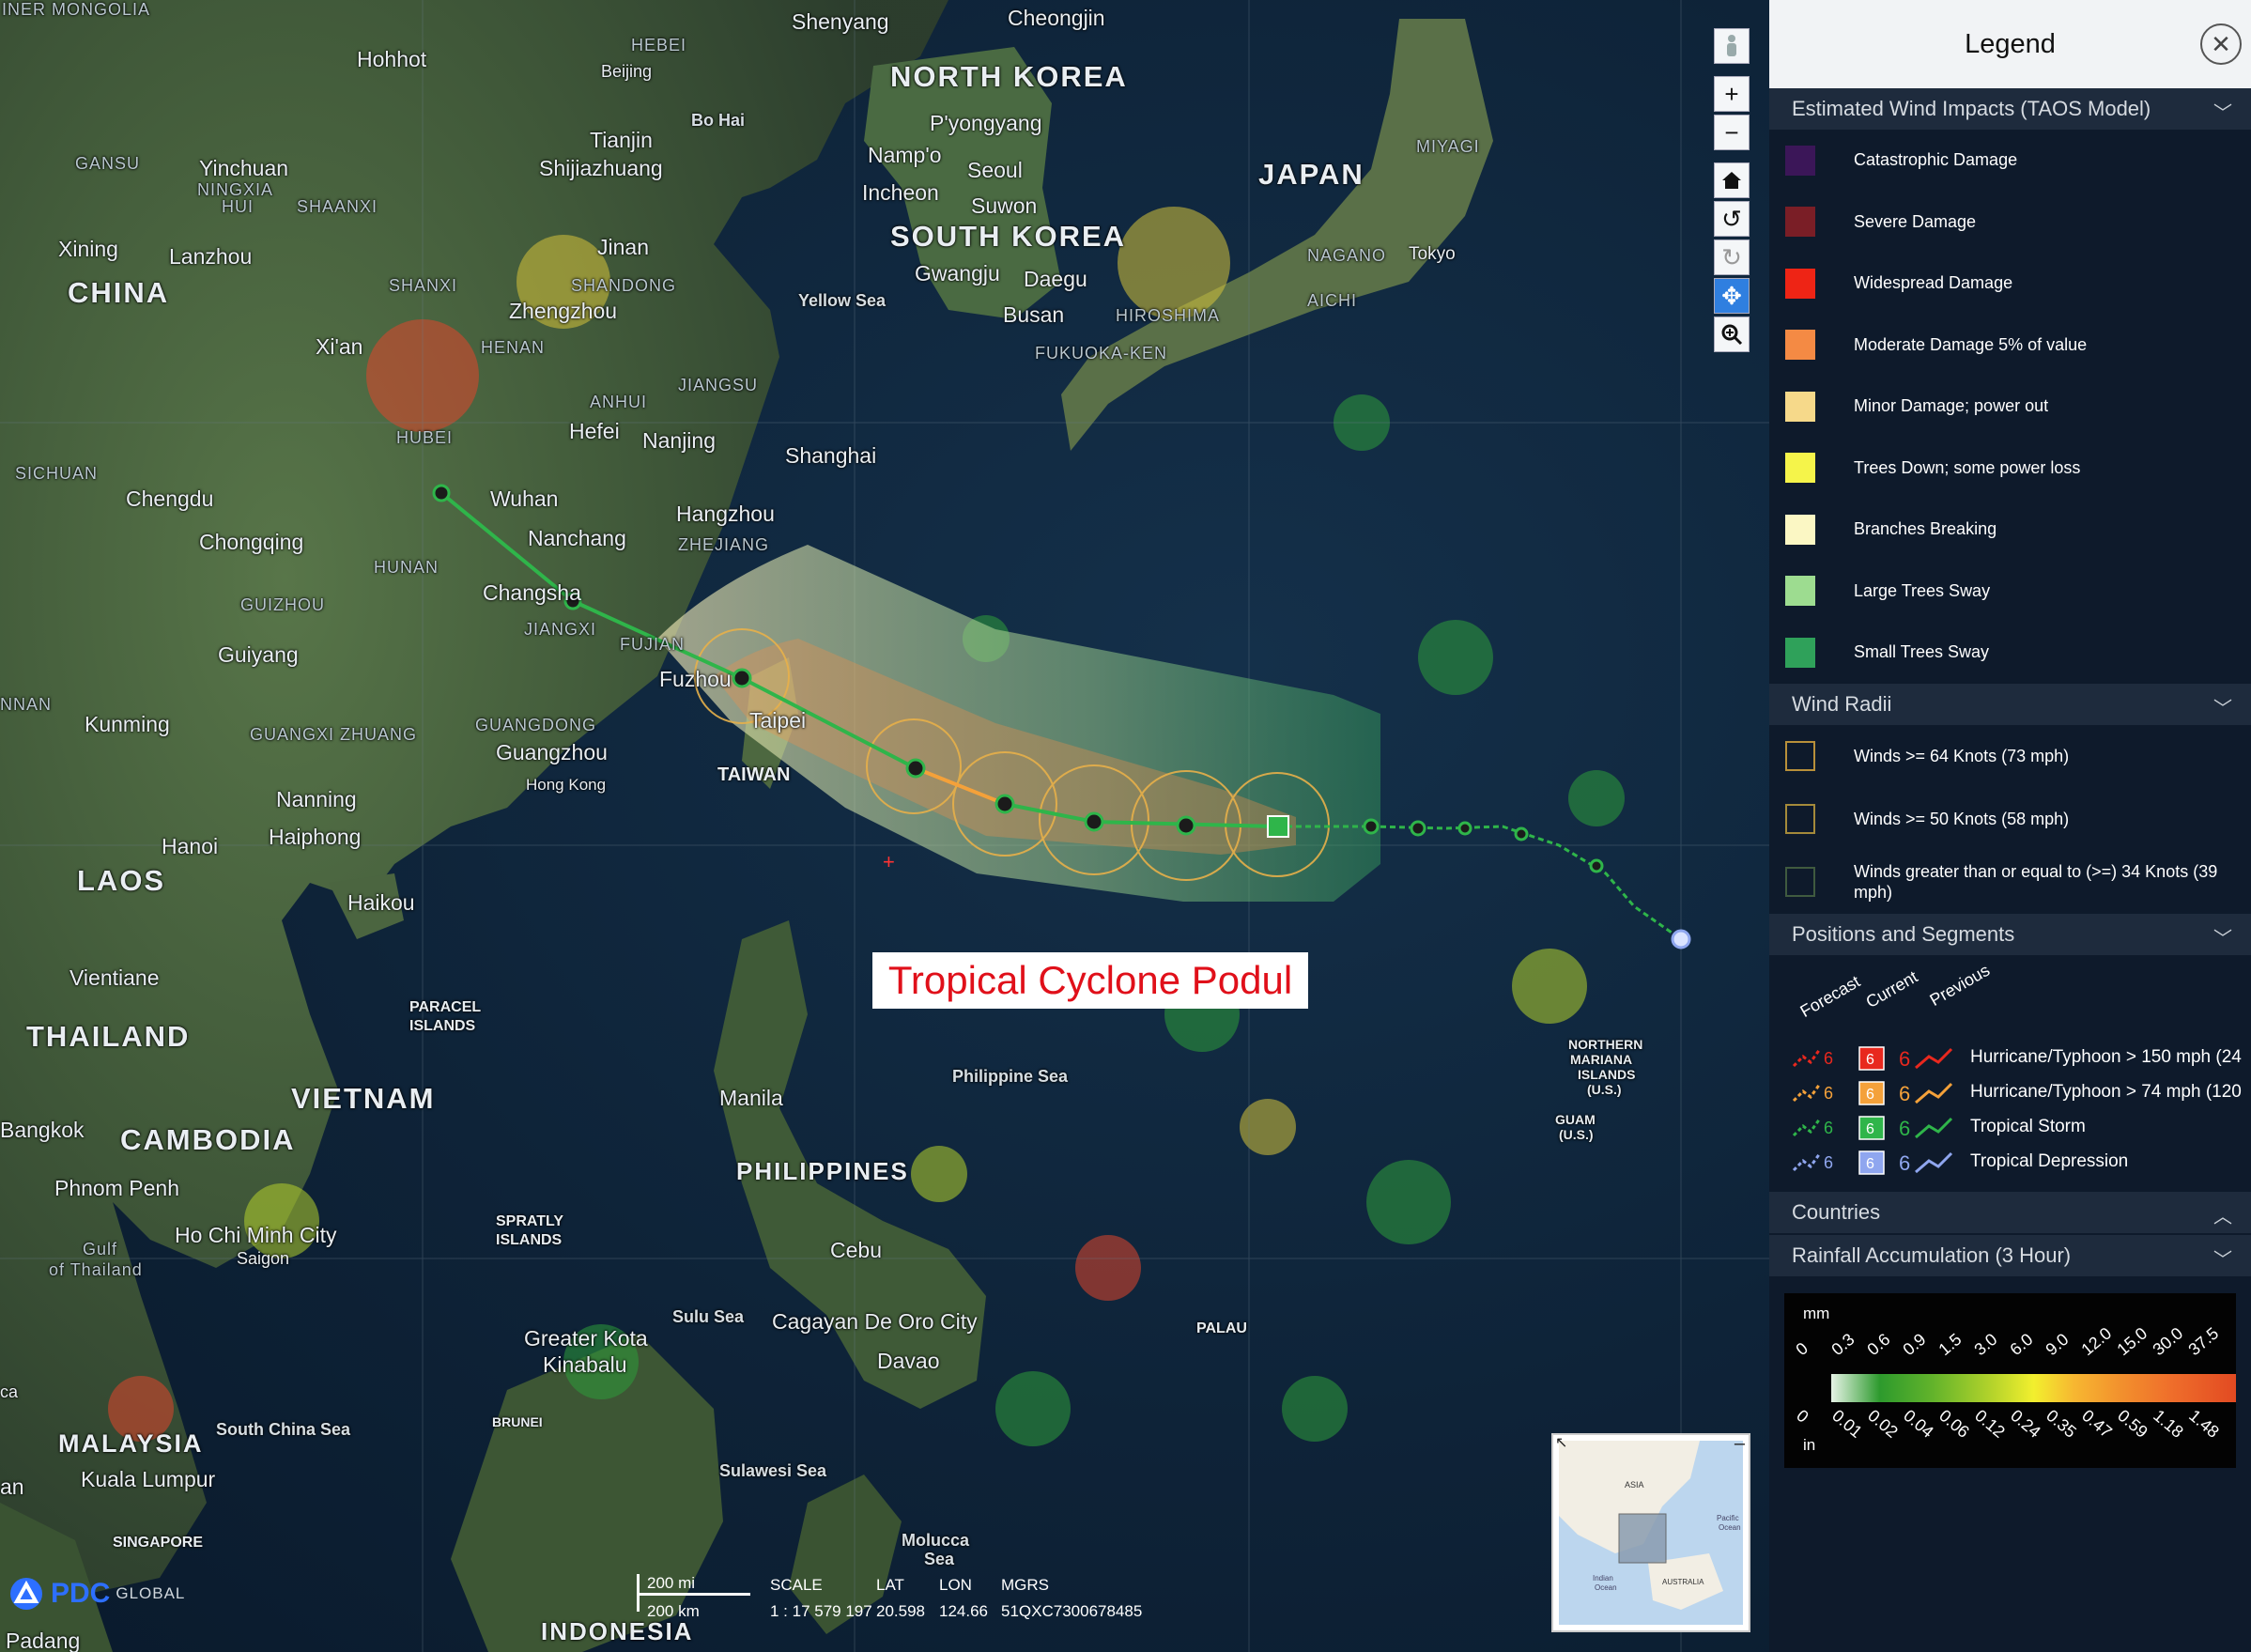 The image size is (2251, 1652). What do you see at coordinates (334, 734) in the screenshot?
I see `label-guangxi: GUANGXI ZHUANG` at bounding box center [334, 734].